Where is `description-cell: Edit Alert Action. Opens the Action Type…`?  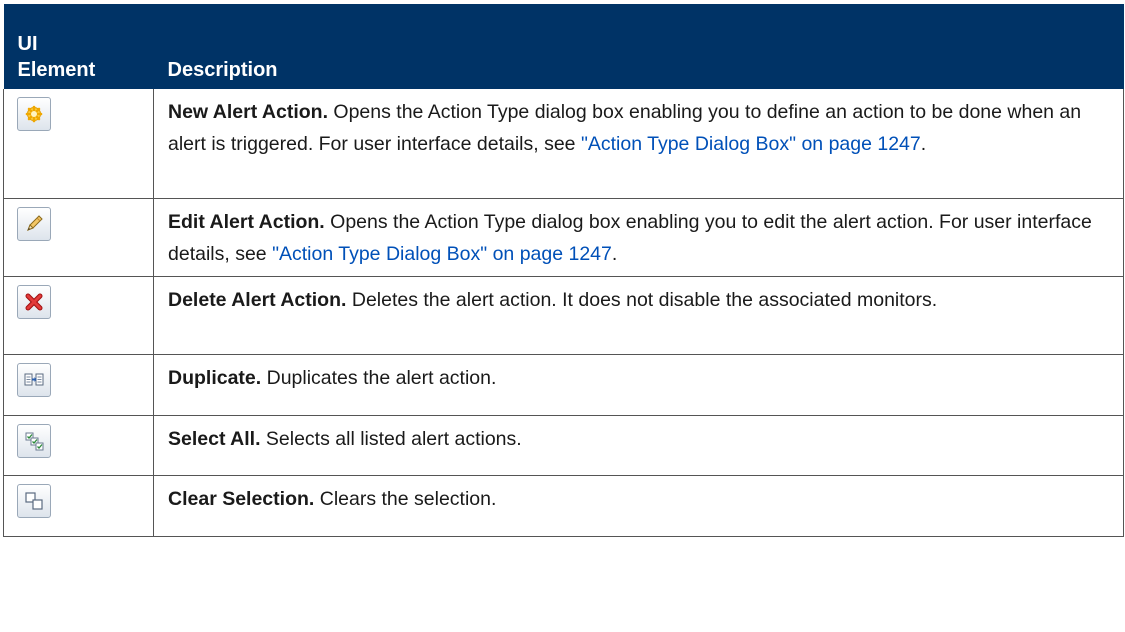
description-cell: Edit Alert Action. Opens the Action Type… is located at coordinates (638, 237).